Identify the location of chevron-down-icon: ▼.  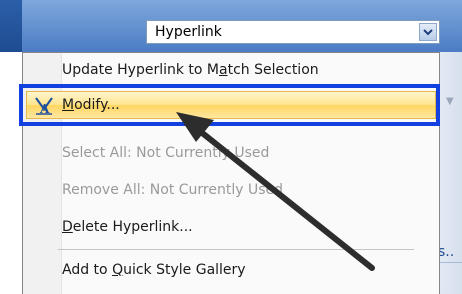
(450, 101).